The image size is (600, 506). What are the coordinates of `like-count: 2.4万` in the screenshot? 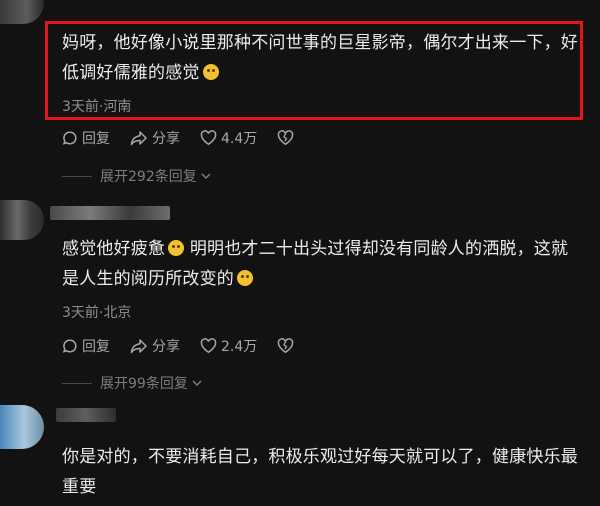 It's located at (239, 347).